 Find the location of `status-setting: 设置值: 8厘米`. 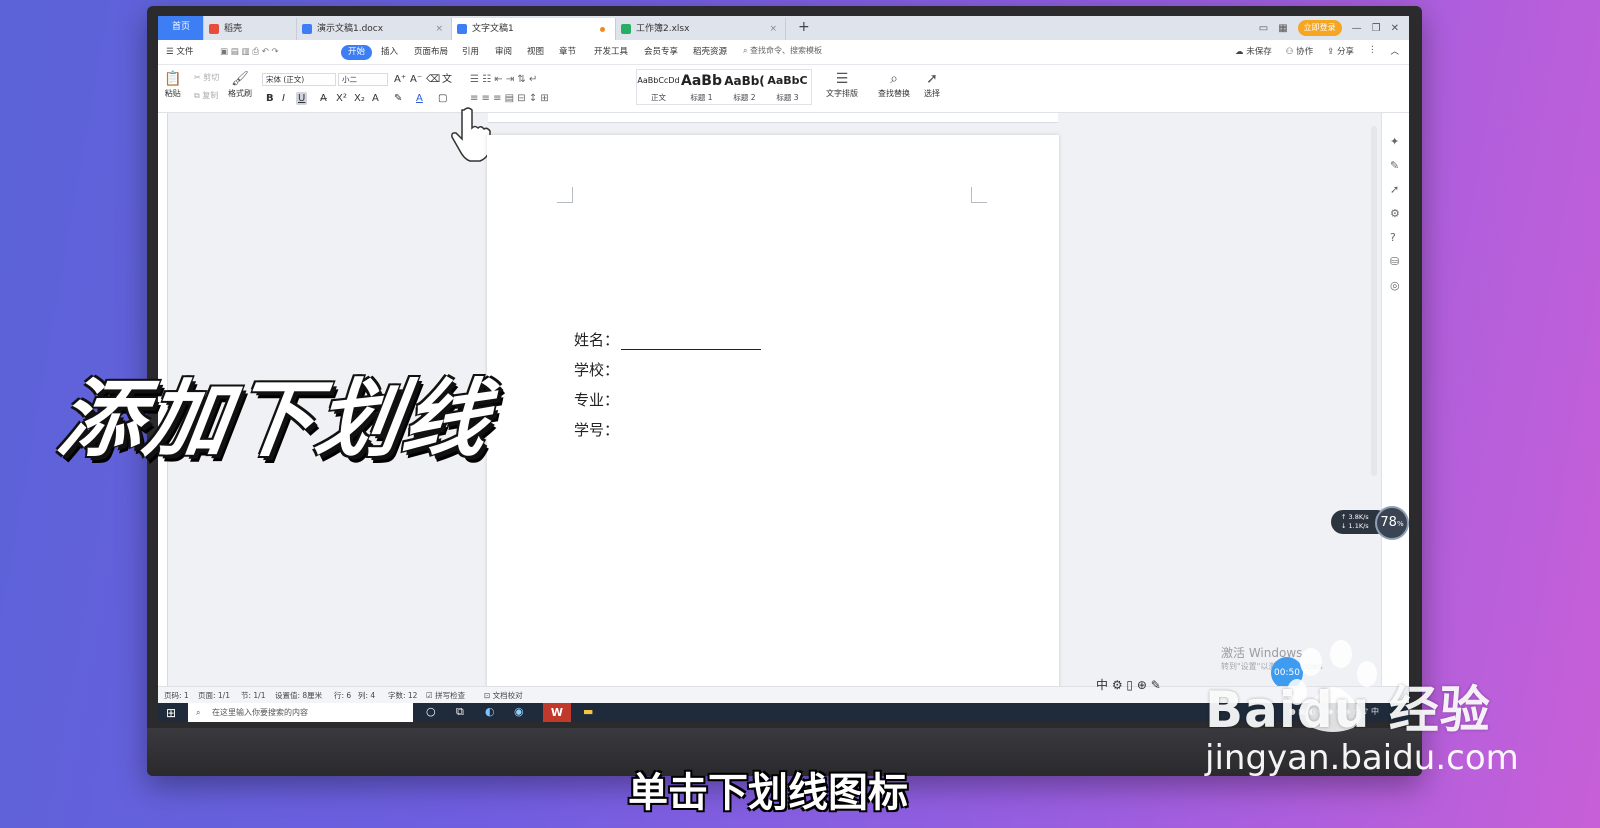

status-setting: 设置值: 8厘米 is located at coordinates (299, 695).